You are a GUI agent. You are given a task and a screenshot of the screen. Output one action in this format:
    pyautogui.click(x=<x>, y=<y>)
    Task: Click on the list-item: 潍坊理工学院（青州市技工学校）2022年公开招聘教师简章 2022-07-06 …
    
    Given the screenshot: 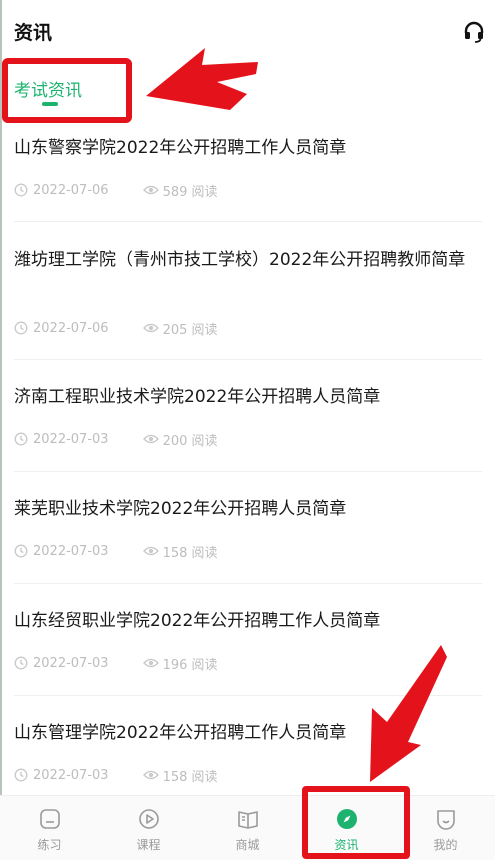 What is the action you would take?
    pyautogui.click(x=248, y=292)
    